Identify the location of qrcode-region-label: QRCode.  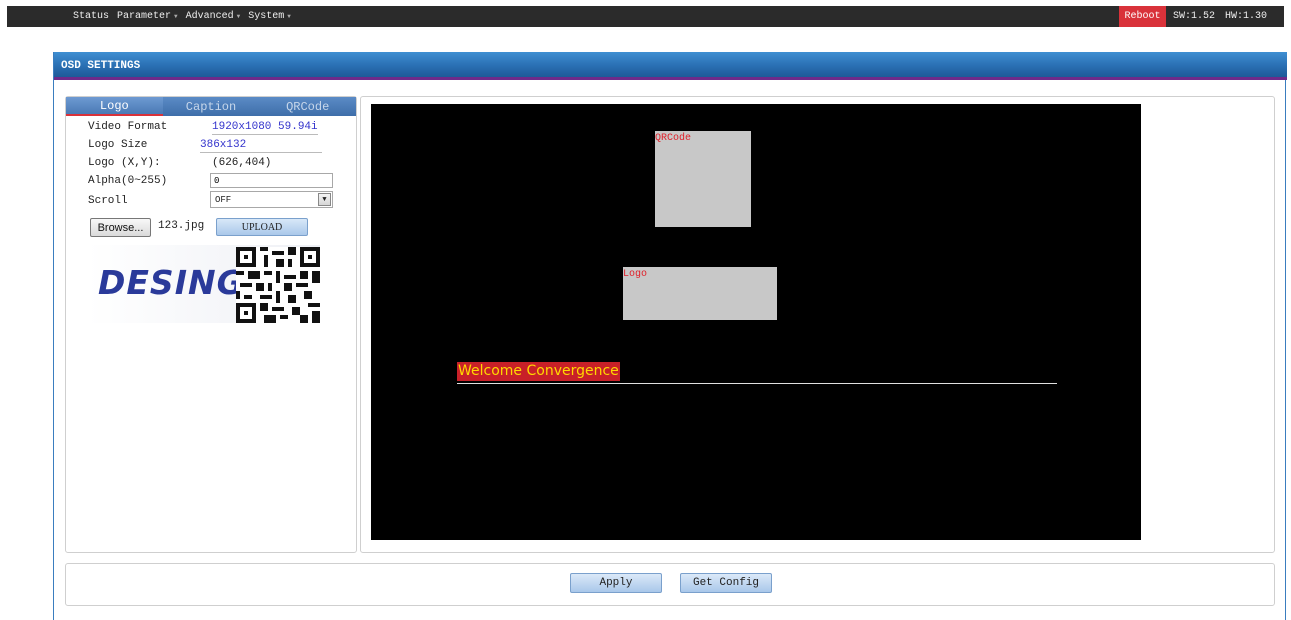
(673, 138).